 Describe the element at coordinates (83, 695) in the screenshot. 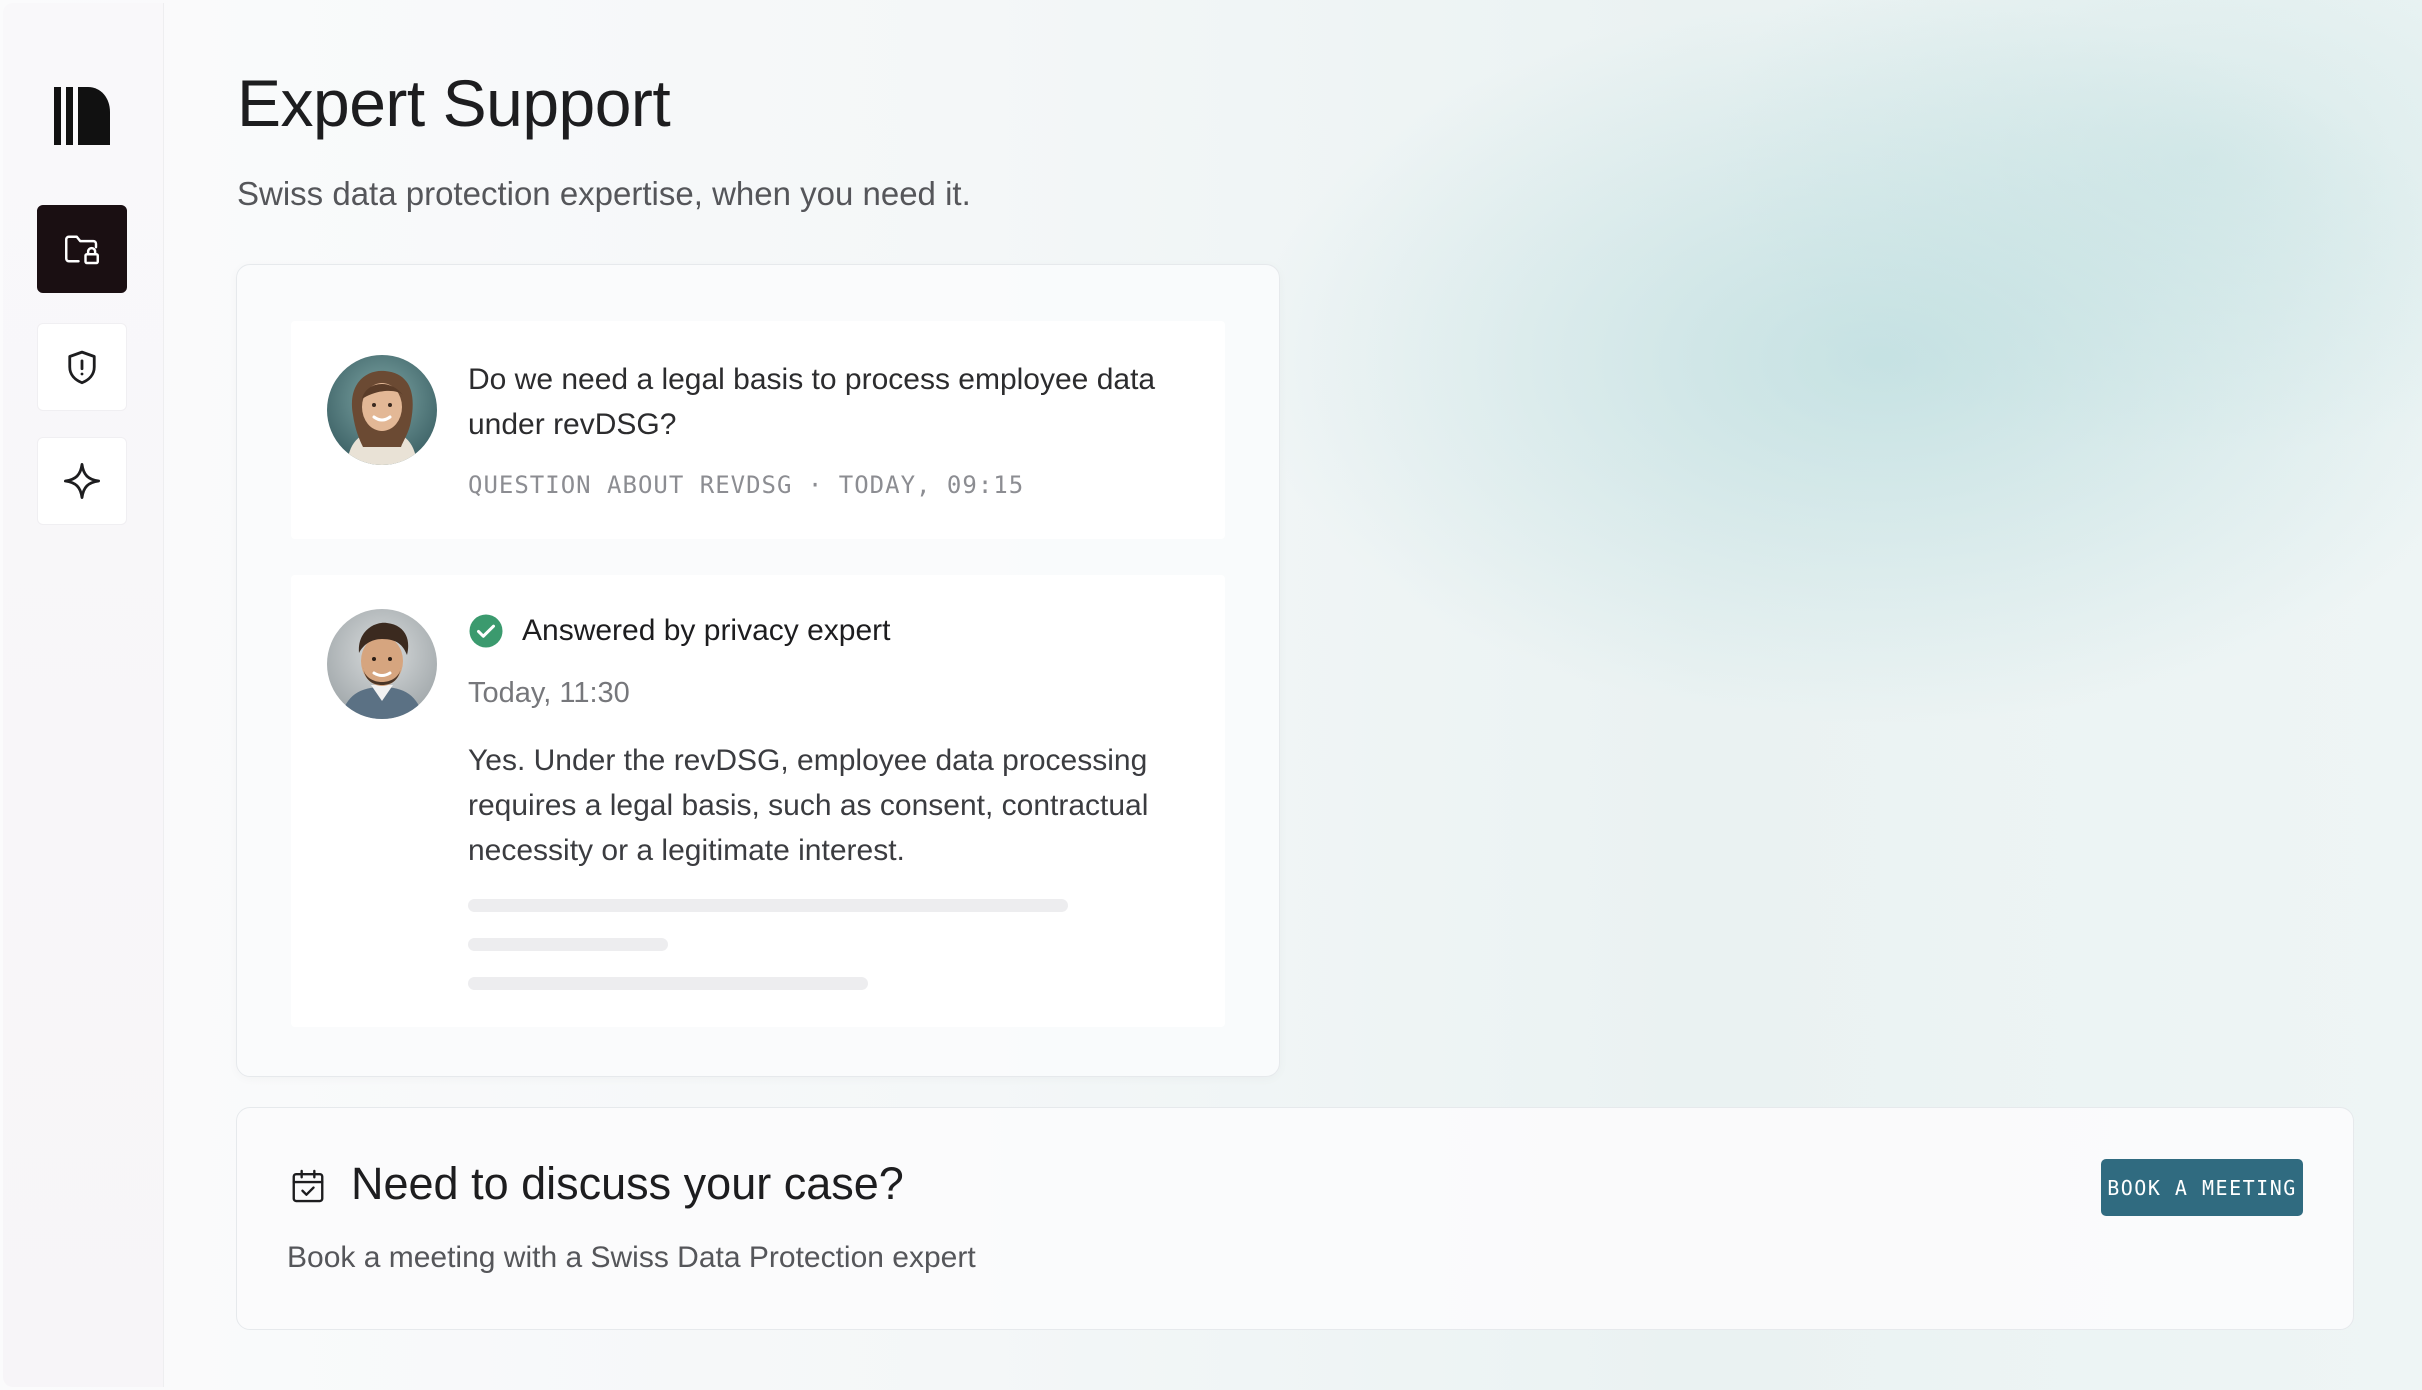

I see `sidebar` at that location.